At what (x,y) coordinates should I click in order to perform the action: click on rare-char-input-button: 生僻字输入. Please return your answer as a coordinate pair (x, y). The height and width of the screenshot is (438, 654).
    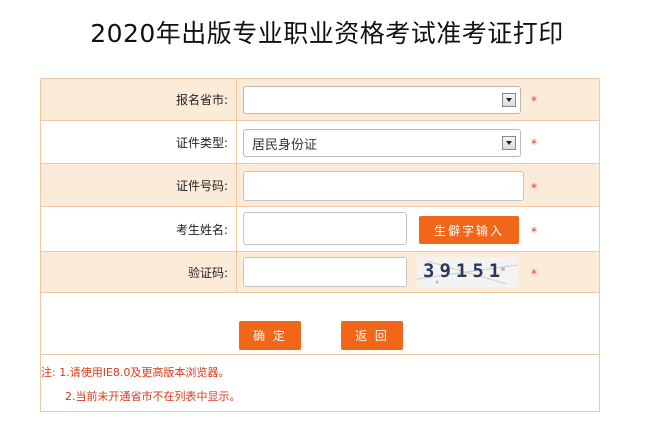
    Looking at the image, I should click on (469, 230).